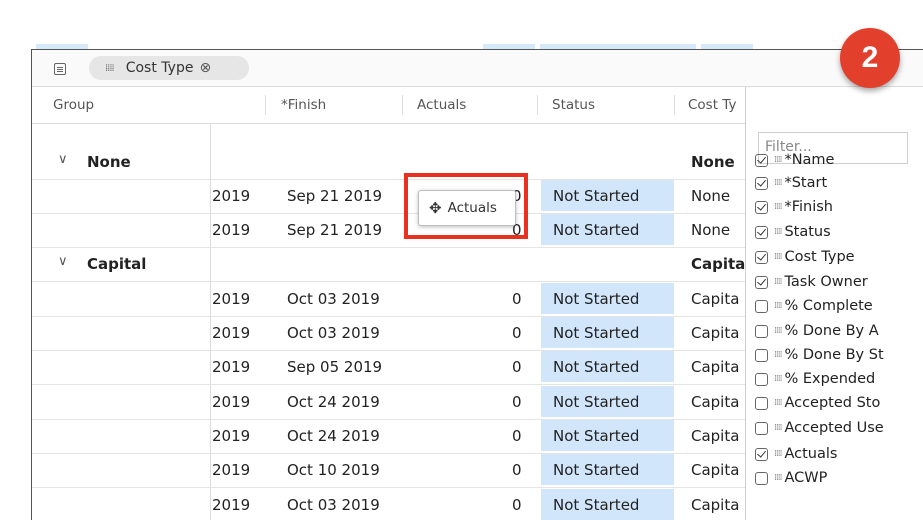 Image resolution: width=923 pixels, height=520 pixels. I want to click on dragged-column-chip: ✥ Actuals, so click(467, 208).